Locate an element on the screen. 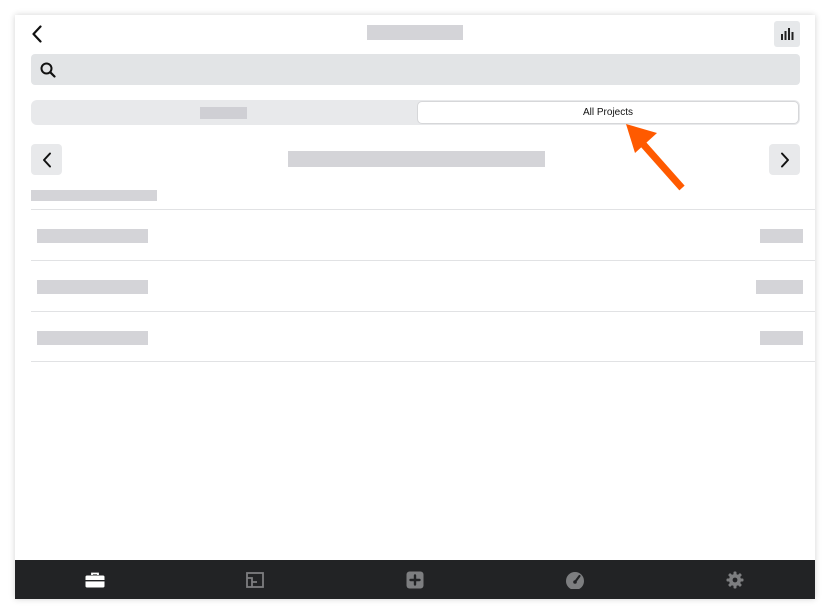  tab-projects is located at coordinates (95, 579).